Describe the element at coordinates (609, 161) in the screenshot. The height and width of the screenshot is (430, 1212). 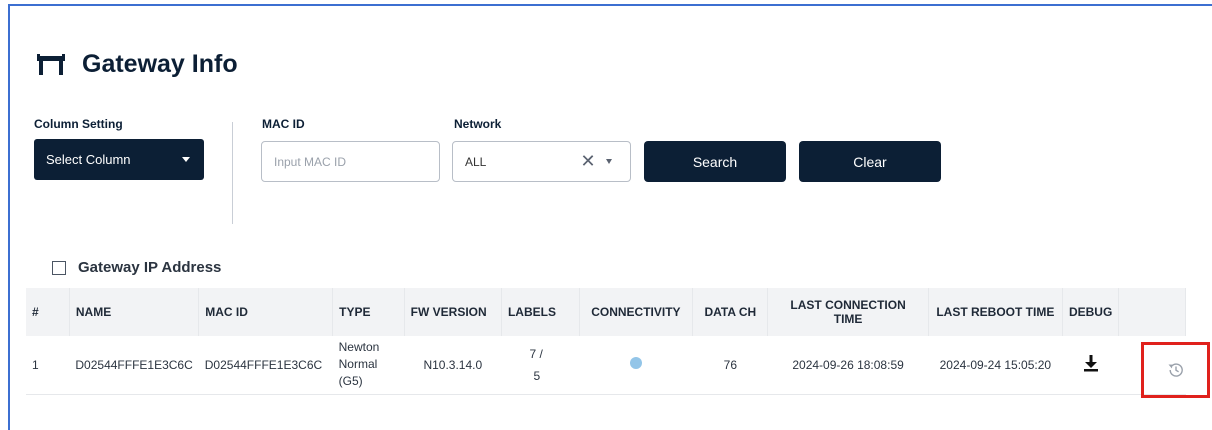
I see `chevron-down-icon` at that location.